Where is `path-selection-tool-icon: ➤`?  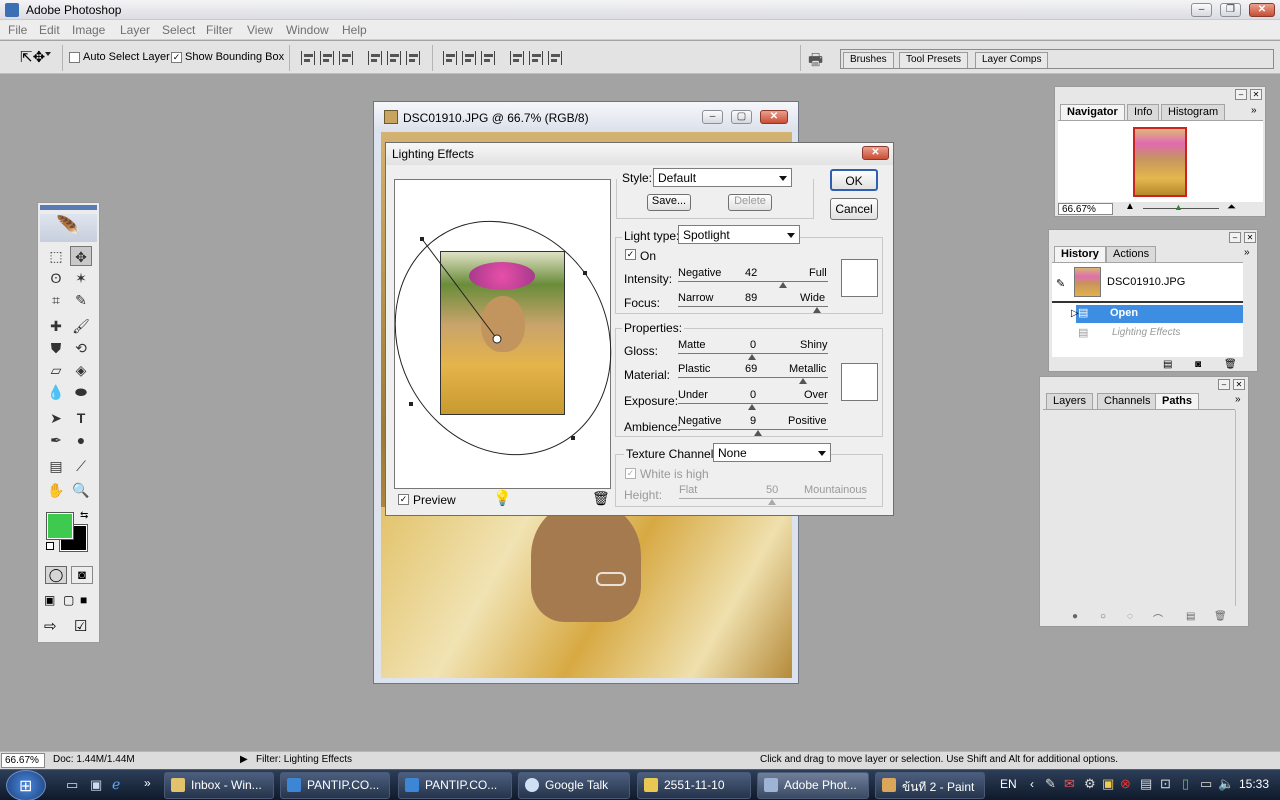 path-selection-tool-icon: ➤ is located at coordinates (56, 418).